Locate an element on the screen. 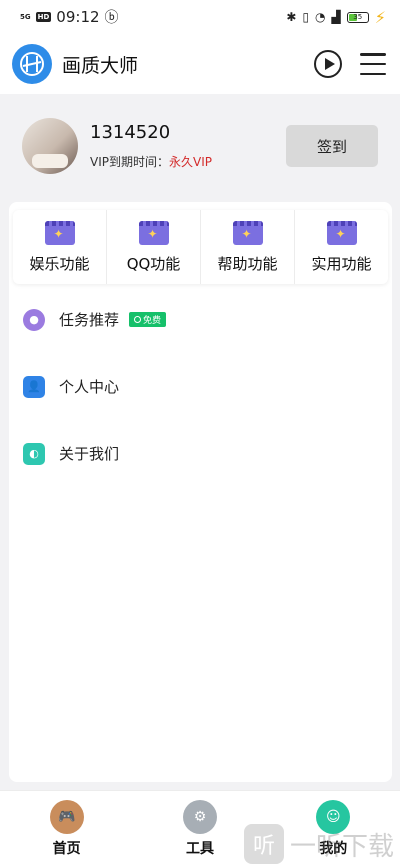 The height and width of the screenshot is (866, 400). function-entertainment: 娱乐功能 is located at coordinates (60, 247).